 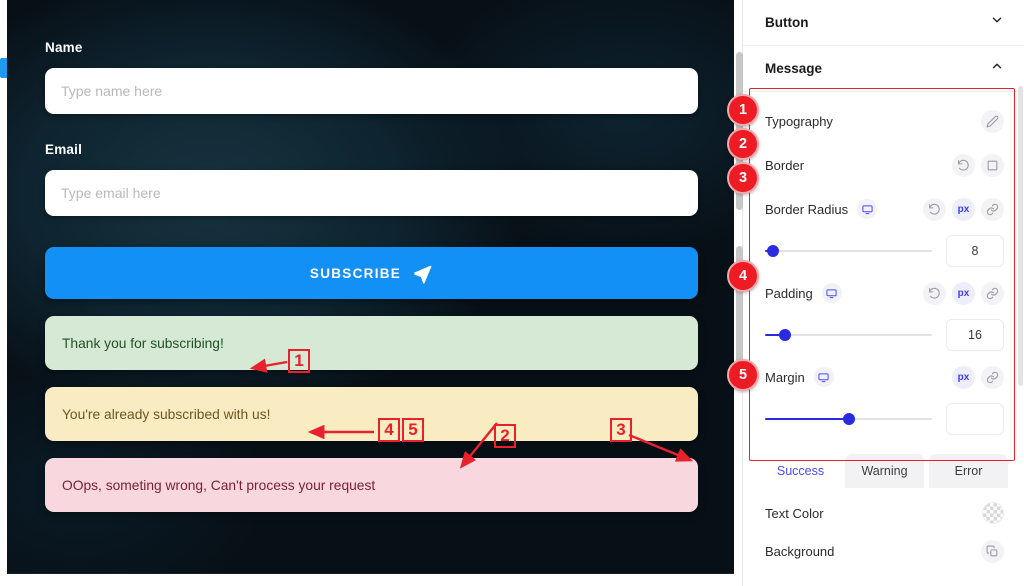 I want to click on property-text-color: Text Color, so click(x=884, y=513).